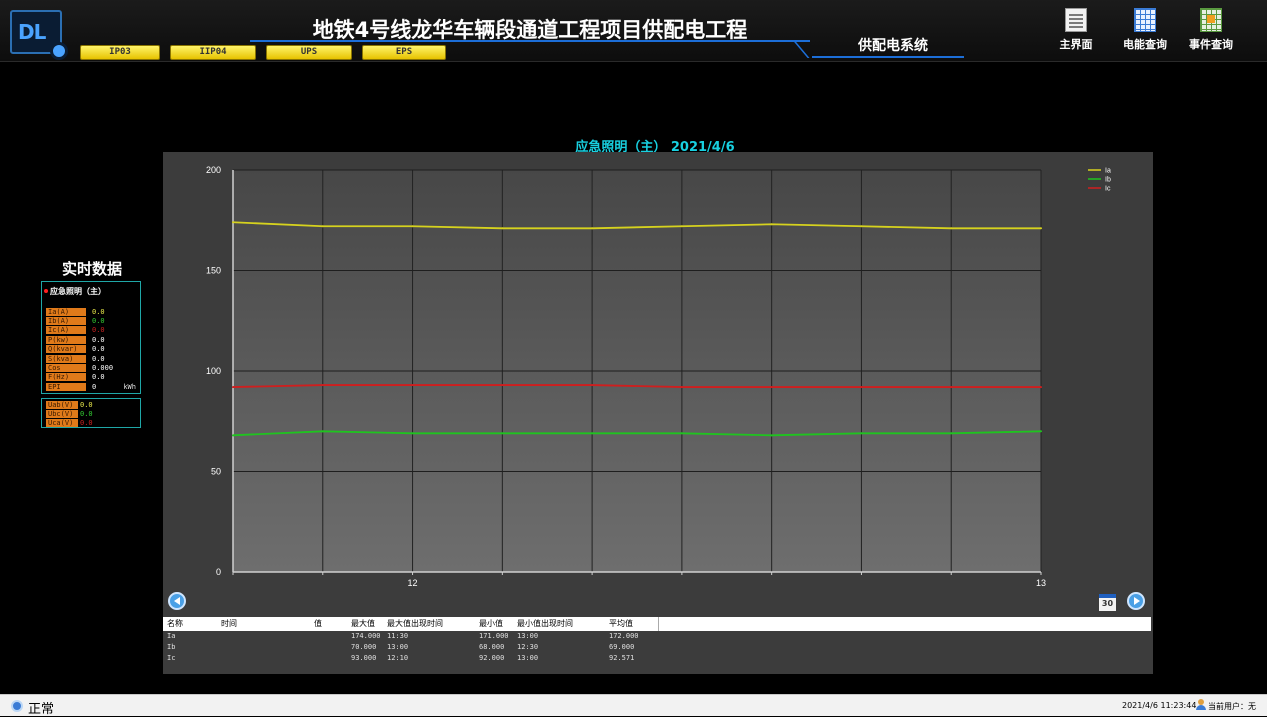 This screenshot has height=717, width=1267. What do you see at coordinates (528, 647) in the screenshot?
I see `cell-min-time: 12:30` at bounding box center [528, 647].